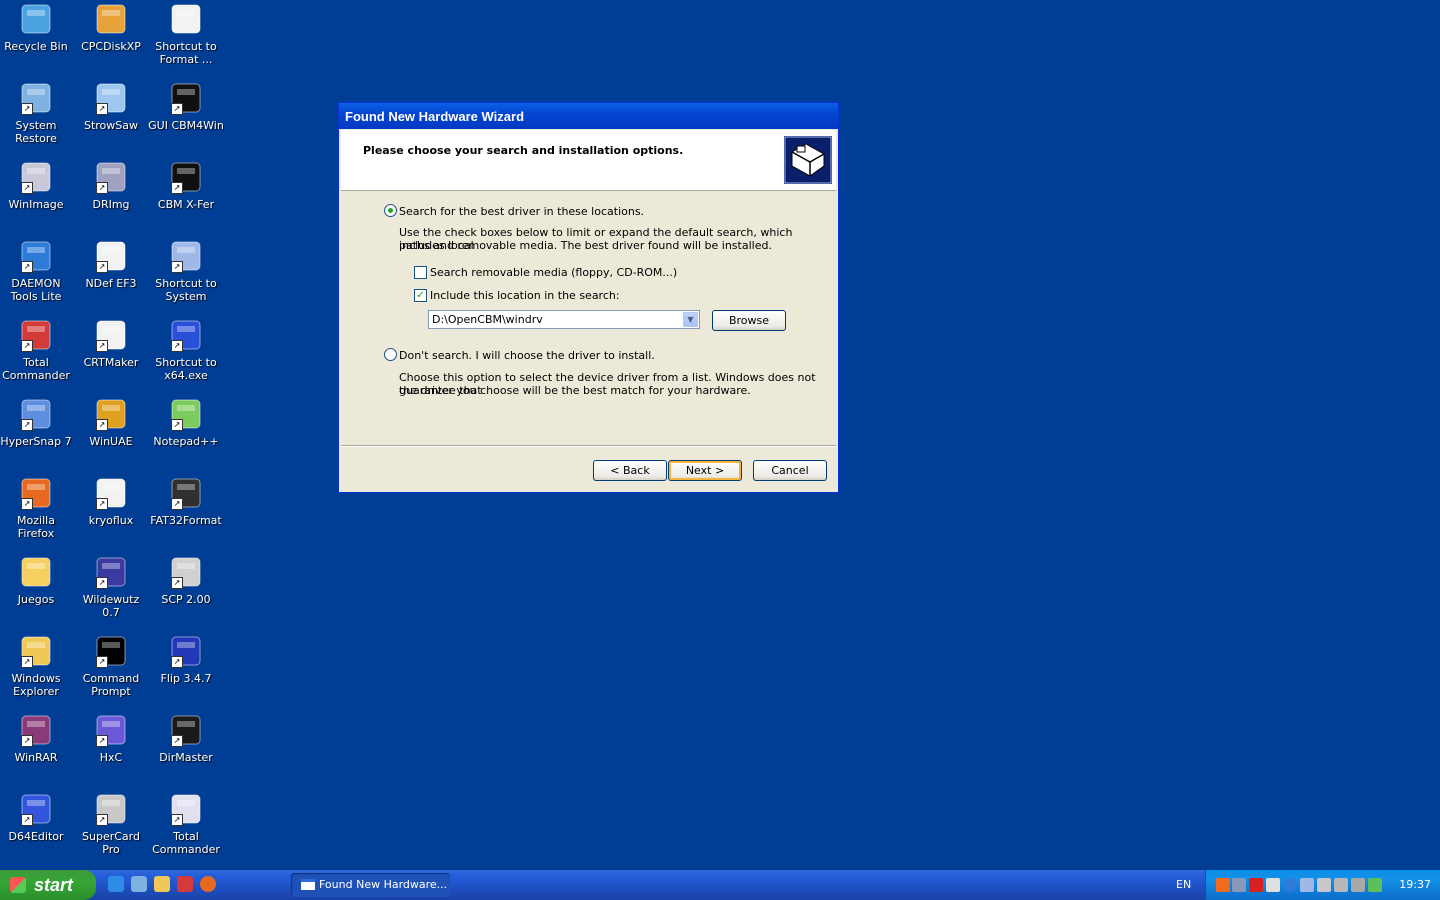 This screenshot has width=1440, height=900. What do you see at coordinates (111, 587) in the screenshot?
I see `desktop-icon-wildewutz-0-7: ↗ Wildewutz 0.7` at bounding box center [111, 587].